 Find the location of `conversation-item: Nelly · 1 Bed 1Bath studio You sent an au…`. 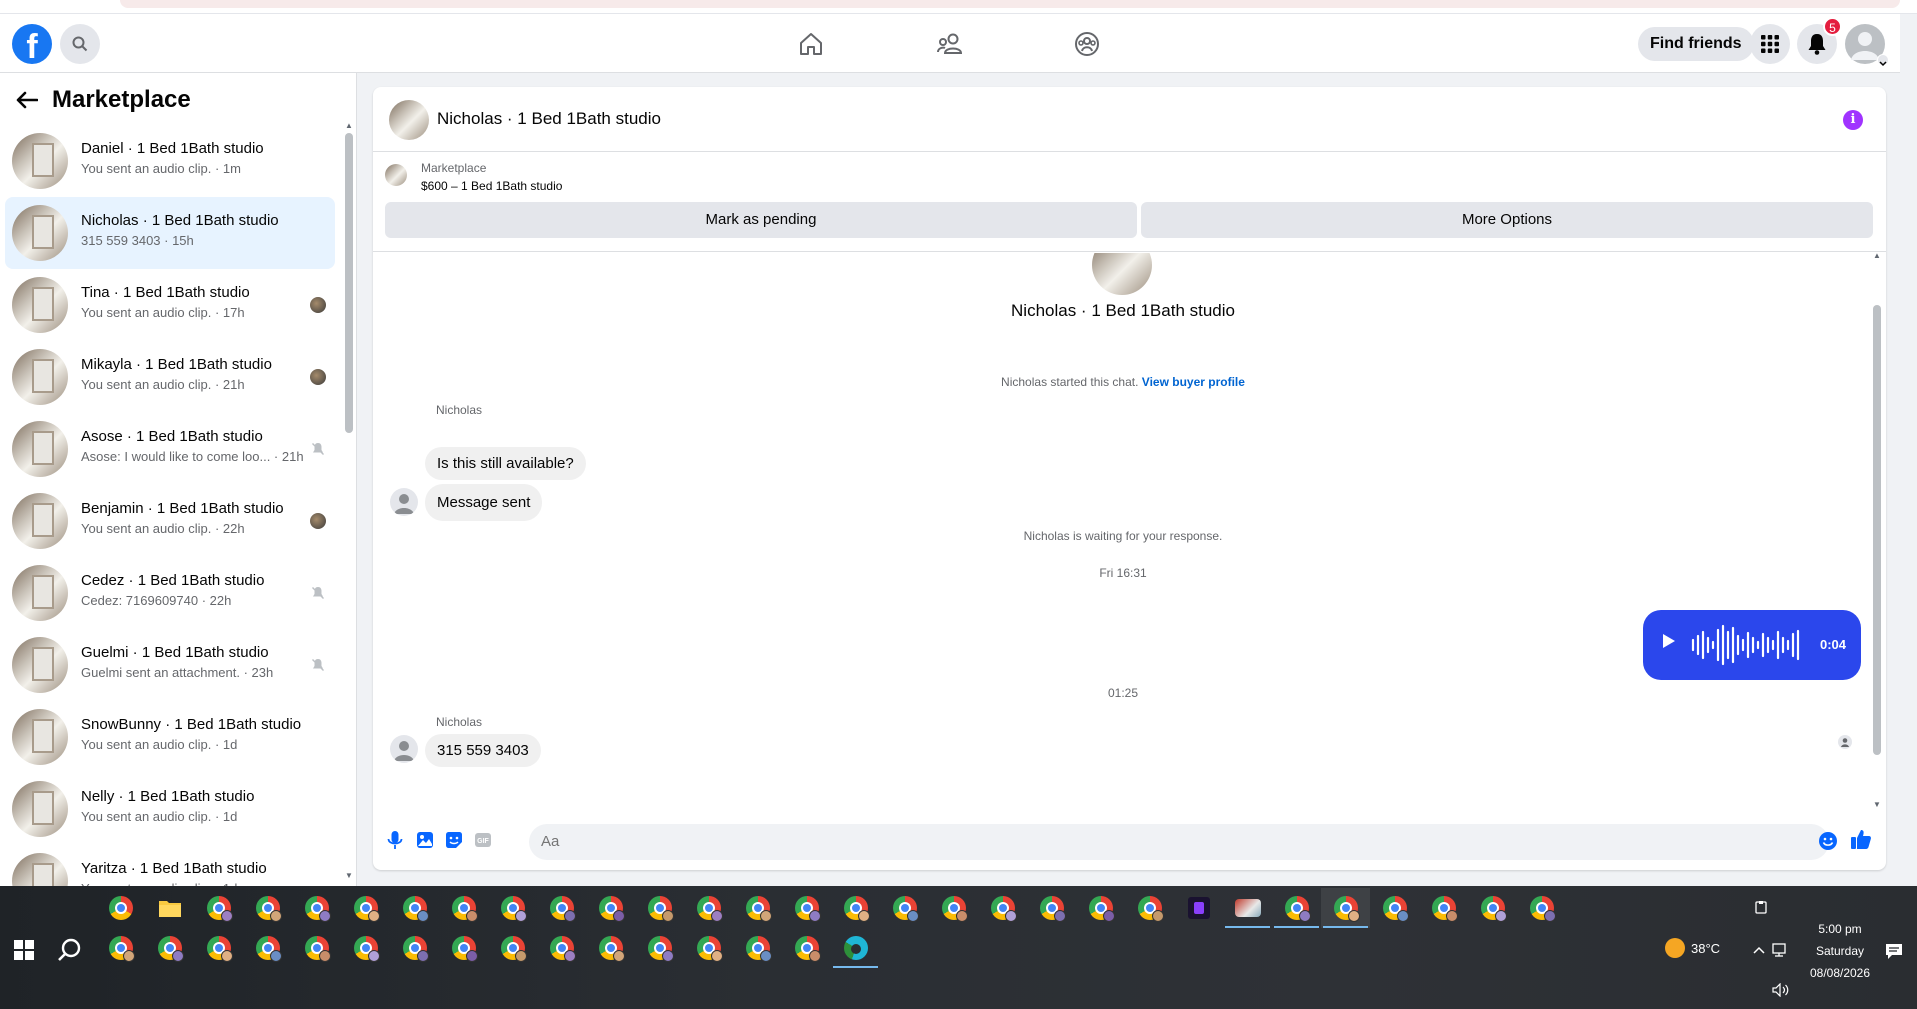

conversation-item: Nelly · 1 Bed 1Bath studio You sent an au… is located at coordinates (170, 809).